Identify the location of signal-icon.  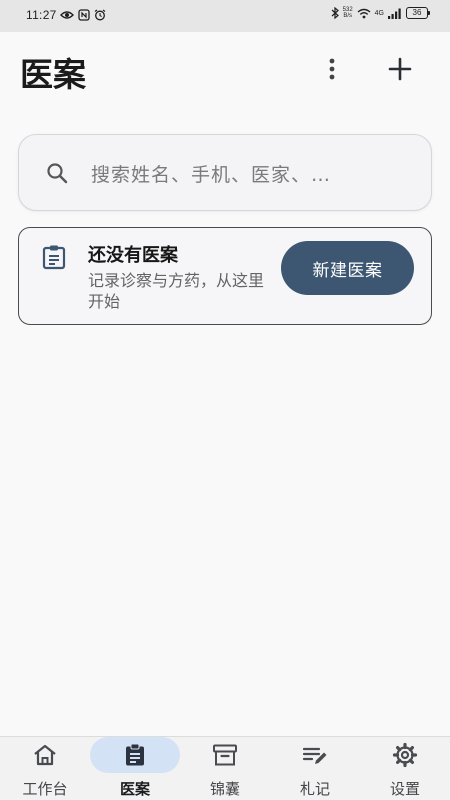
(394, 13).